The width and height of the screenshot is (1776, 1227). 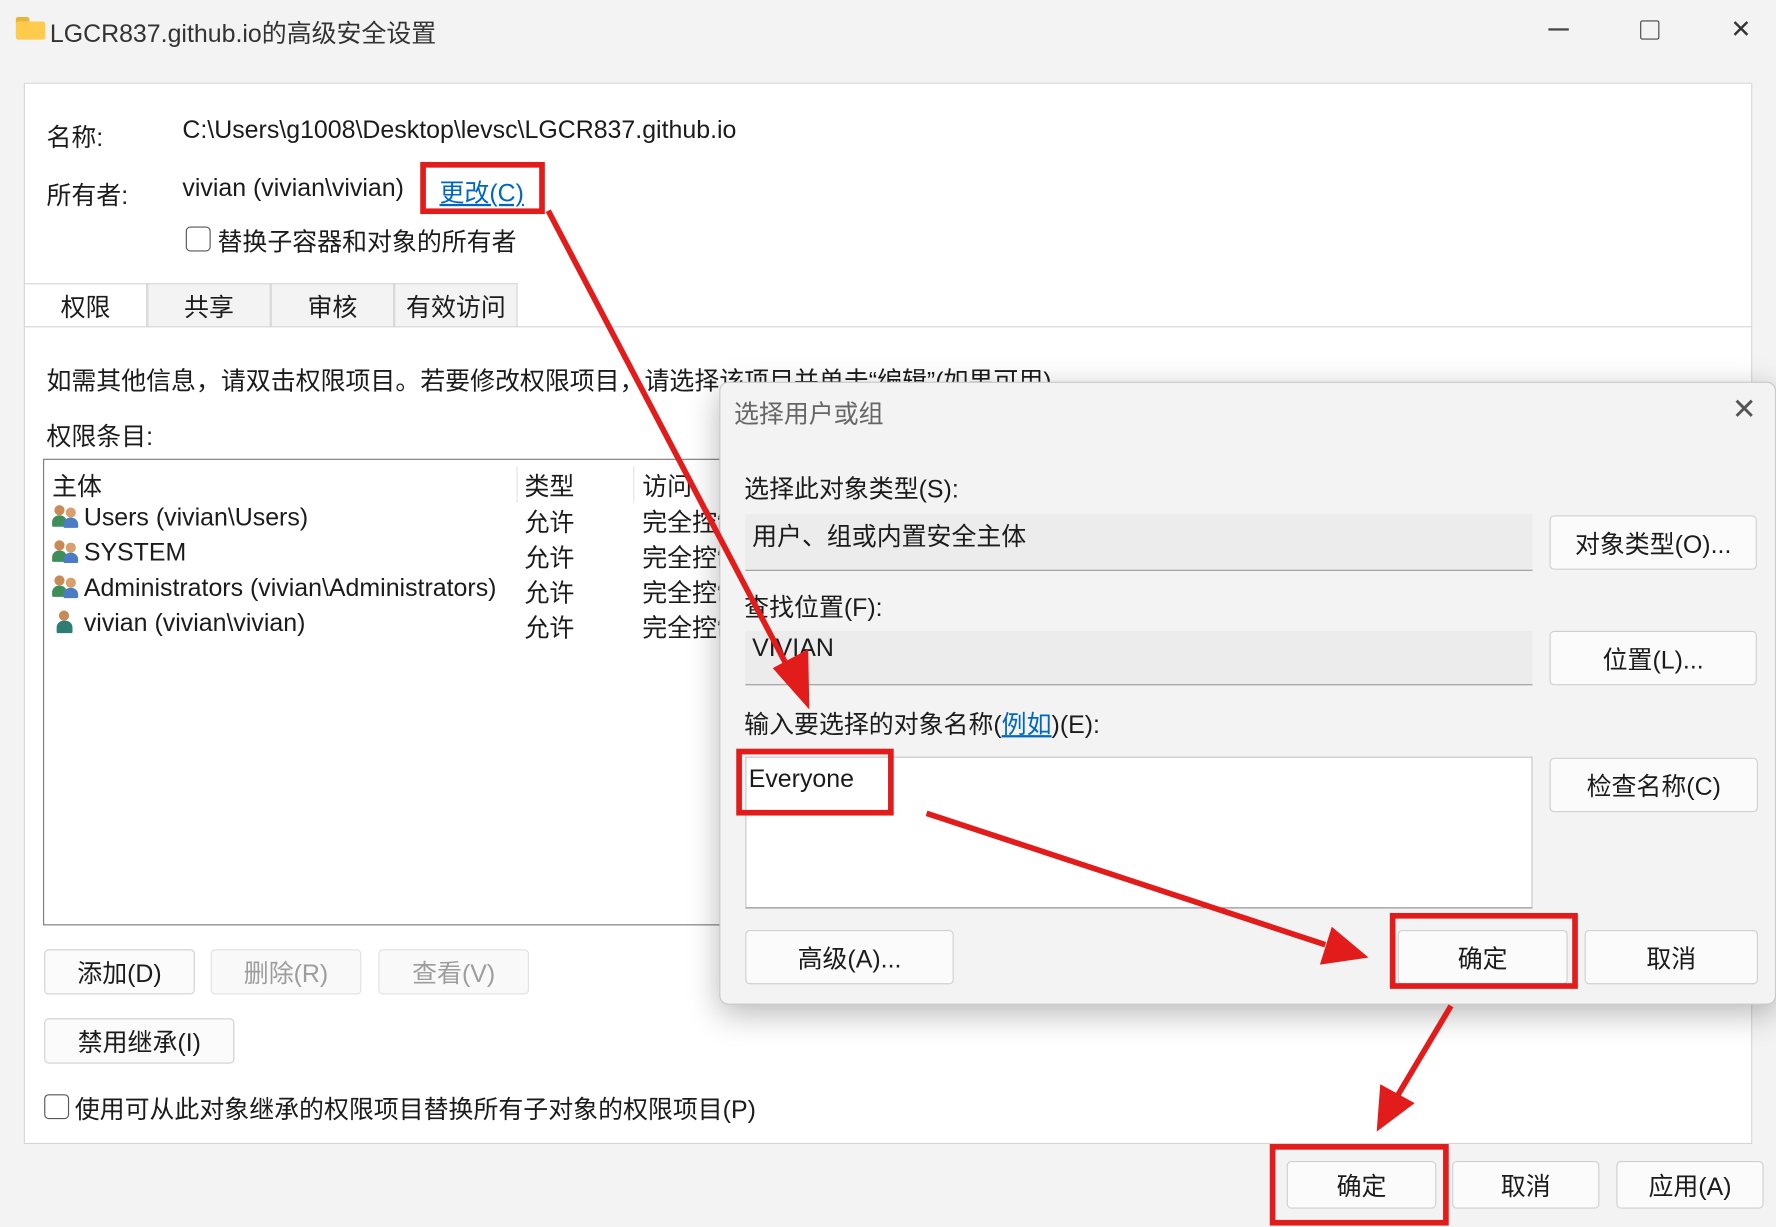 What do you see at coordinates (100, 436) in the screenshot?
I see `permission-entries-label: 权限条目:` at bounding box center [100, 436].